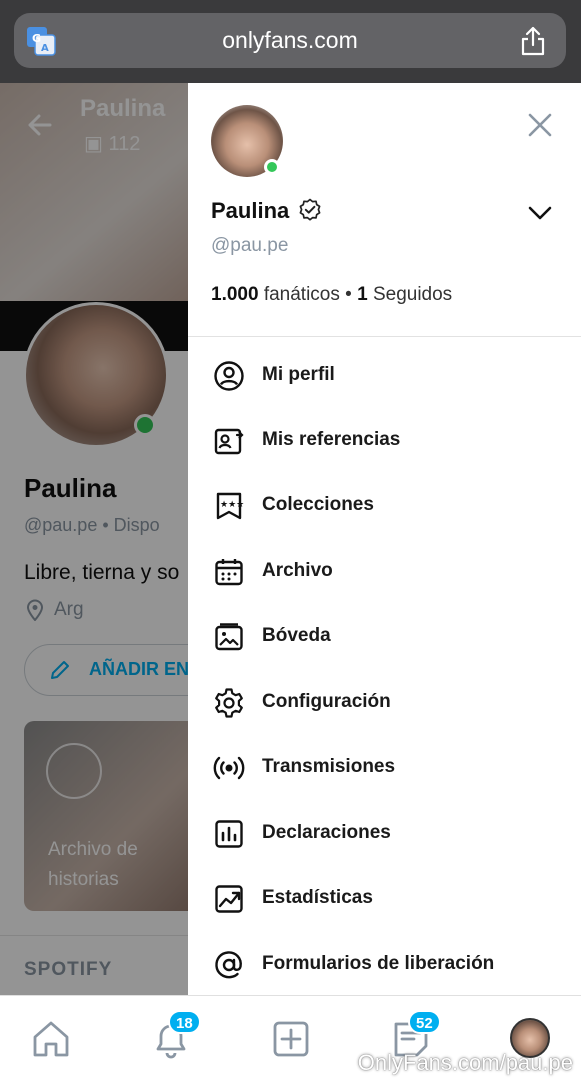 Image resolution: width=581 pixels, height=1080 pixels. Describe the element at coordinates (533, 41) in the screenshot. I see `share-icon` at that location.